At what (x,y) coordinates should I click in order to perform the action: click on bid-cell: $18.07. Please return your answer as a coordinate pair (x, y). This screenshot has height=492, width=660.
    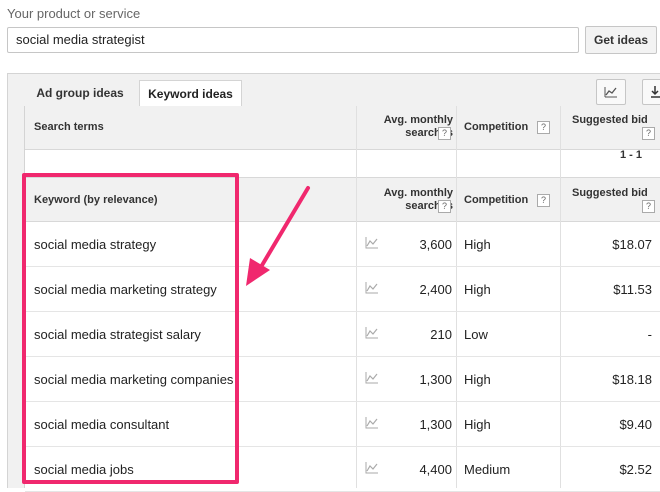
    Looking at the image, I should click on (632, 244).